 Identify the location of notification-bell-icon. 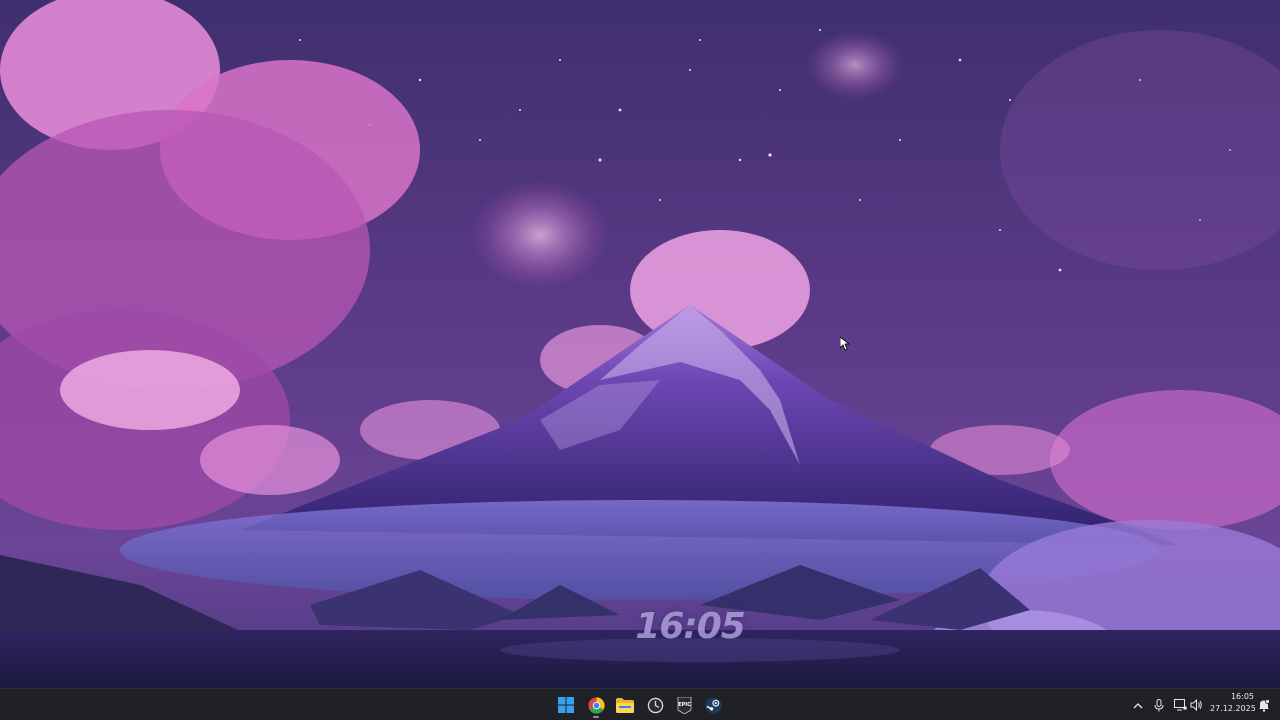
(1264, 705).